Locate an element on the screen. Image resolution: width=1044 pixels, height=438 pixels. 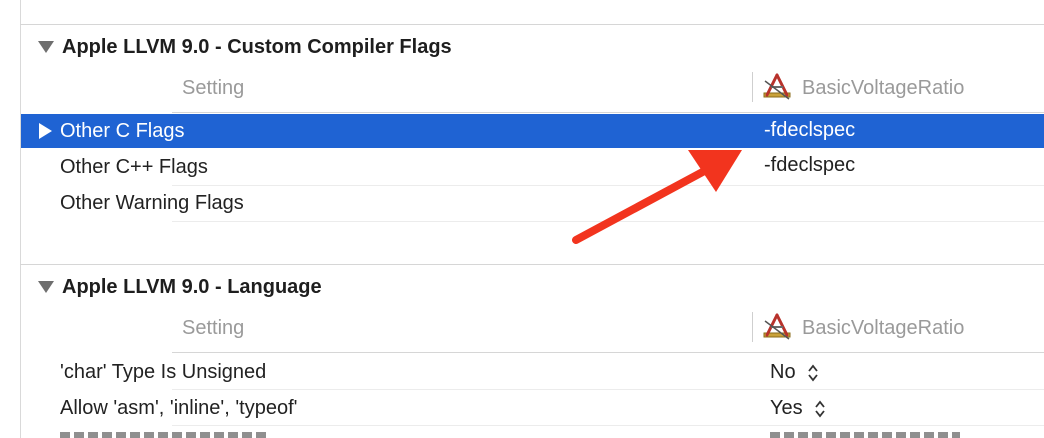
annotation-arrow-icon is located at coordinates (657, 197).